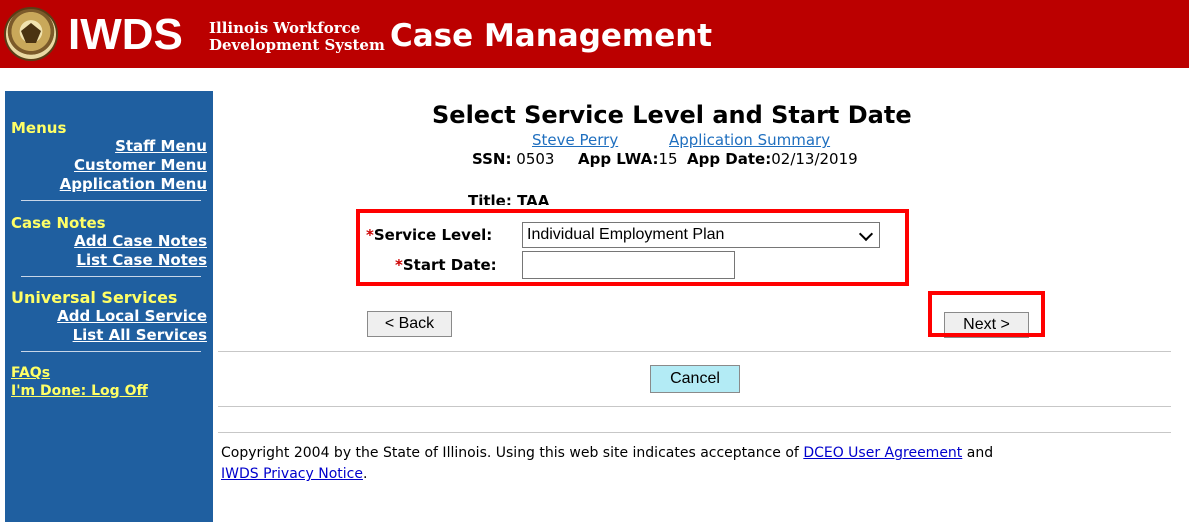 The width and height of the screenshot is (1189, 522). What do you see at coordinates (695, 379) in the screenshot?
I see `cancel-button: Cancel` at bounding box center [695, 379].